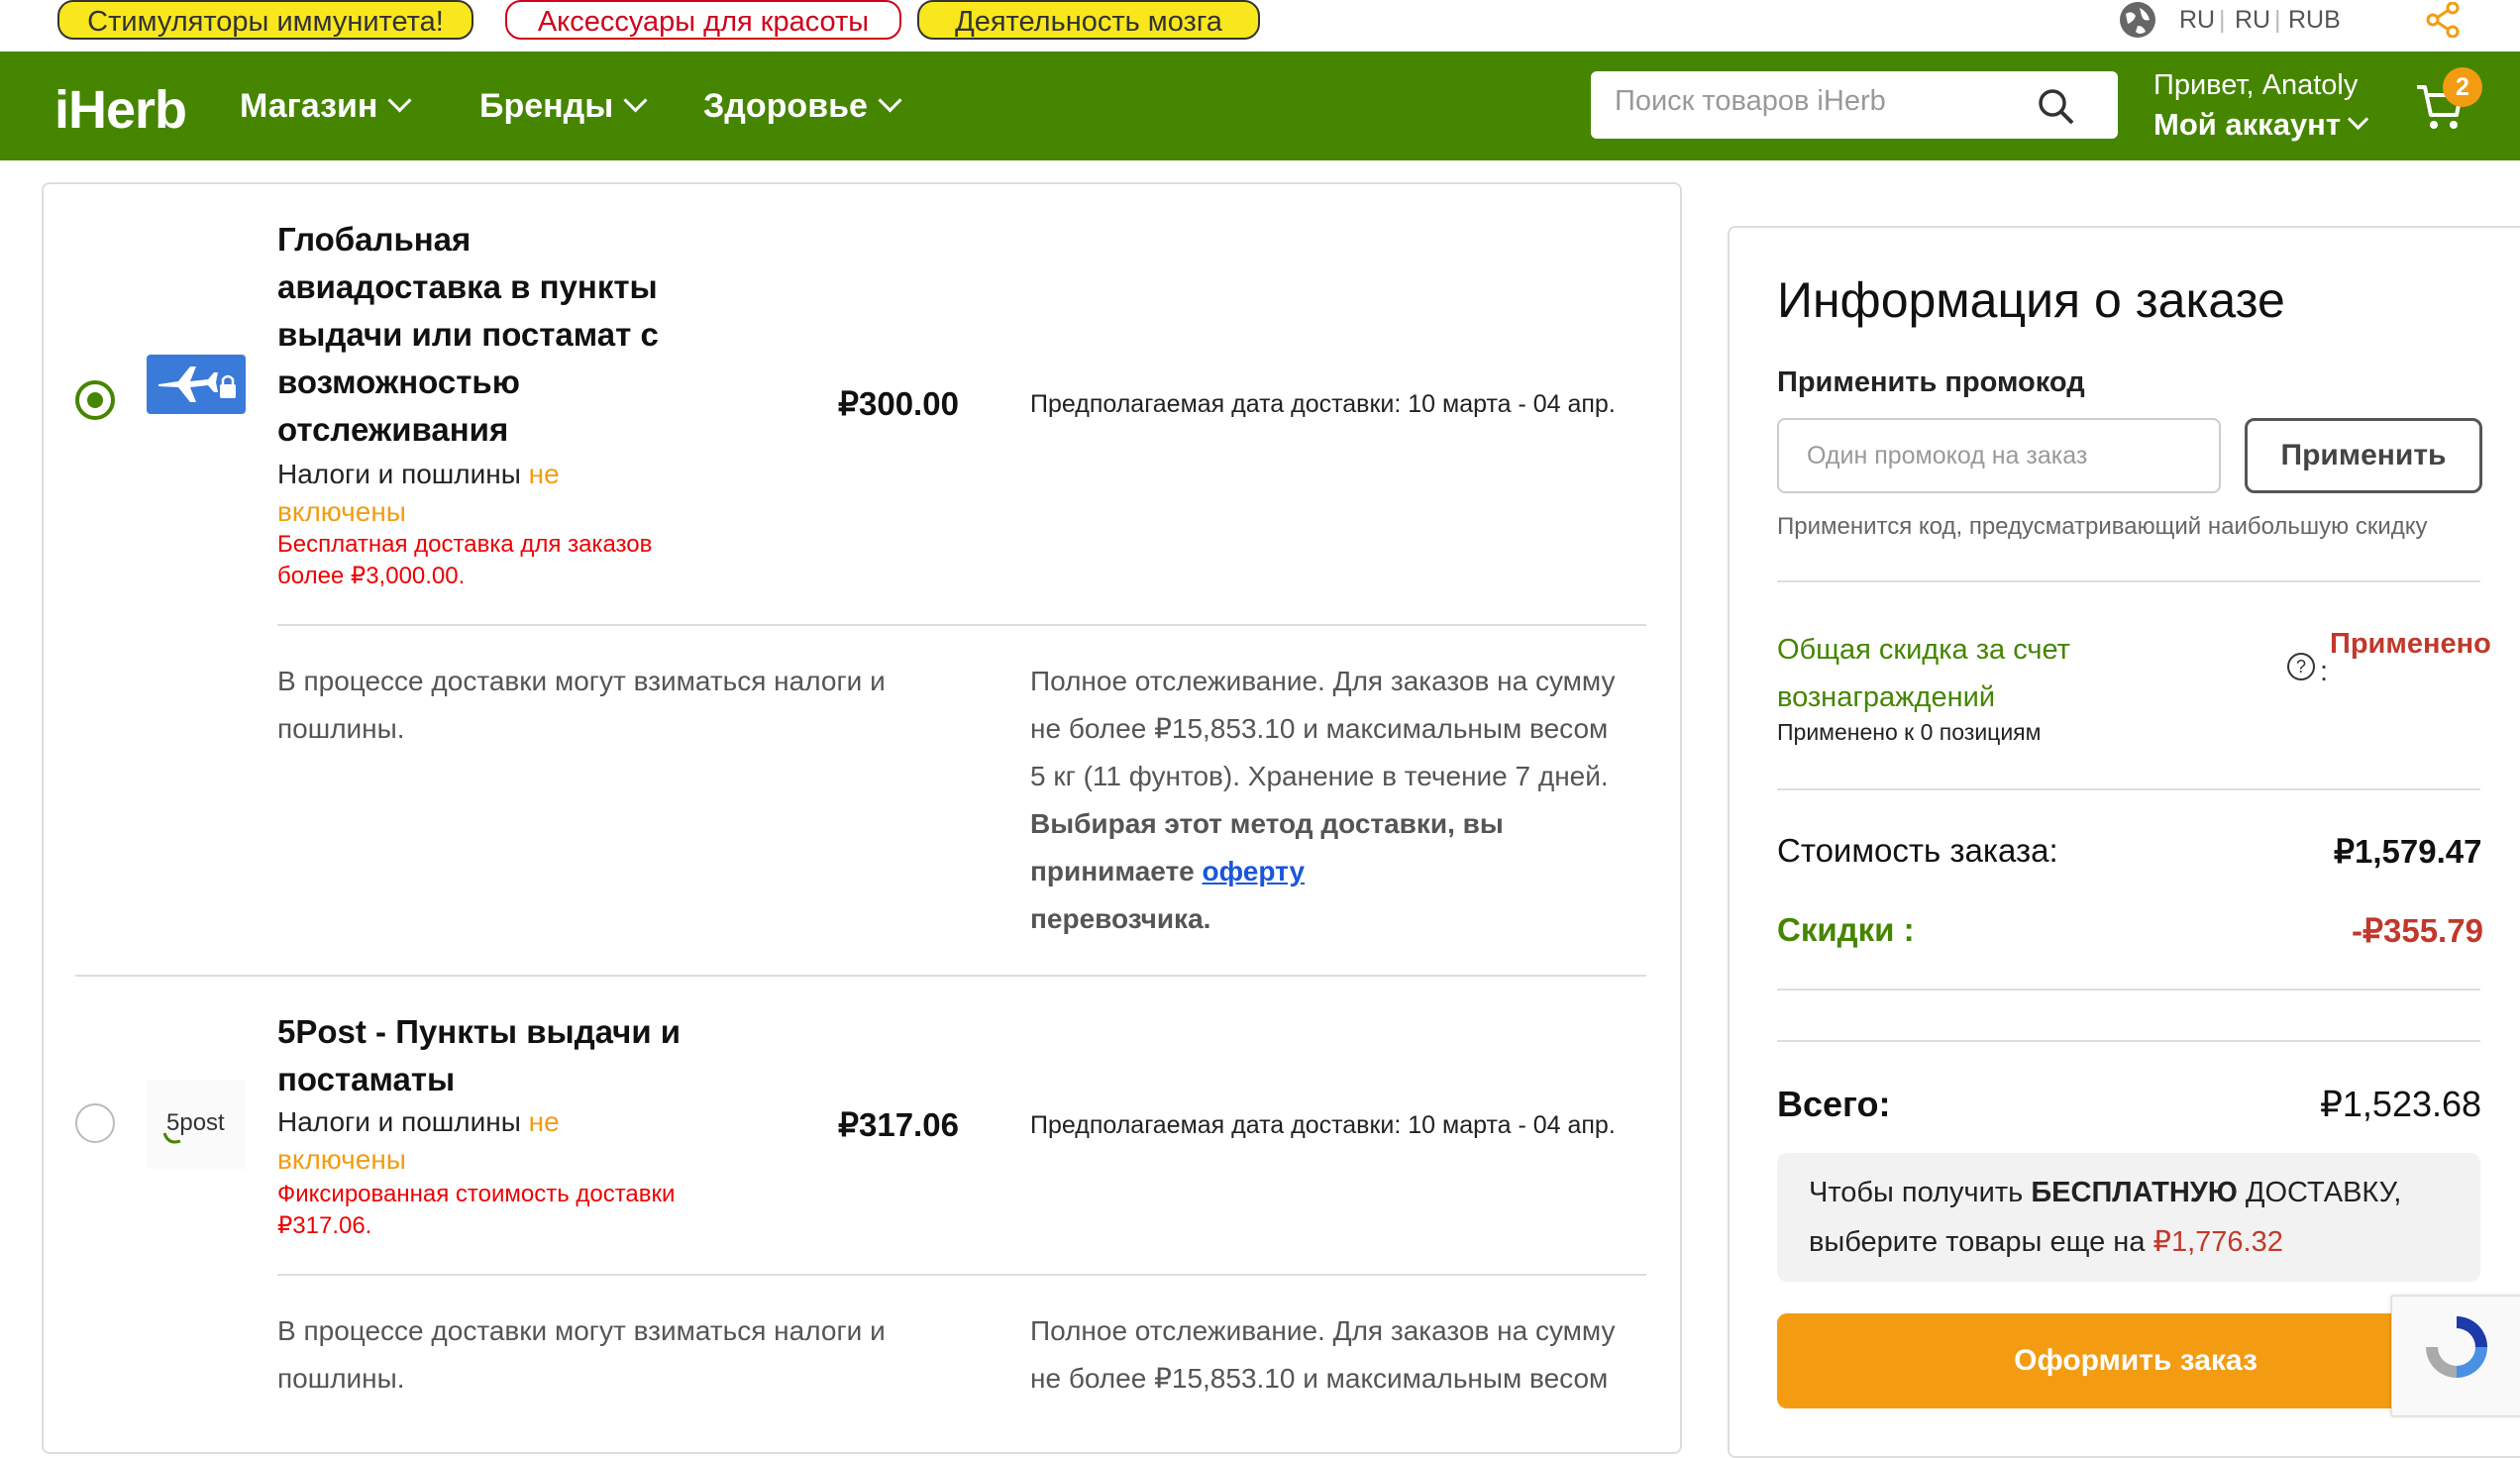 Image resolution: width=2520 pixels, height=1458 pixels. I want to click on reward-line: вознаграждений, so click(1886, 697).